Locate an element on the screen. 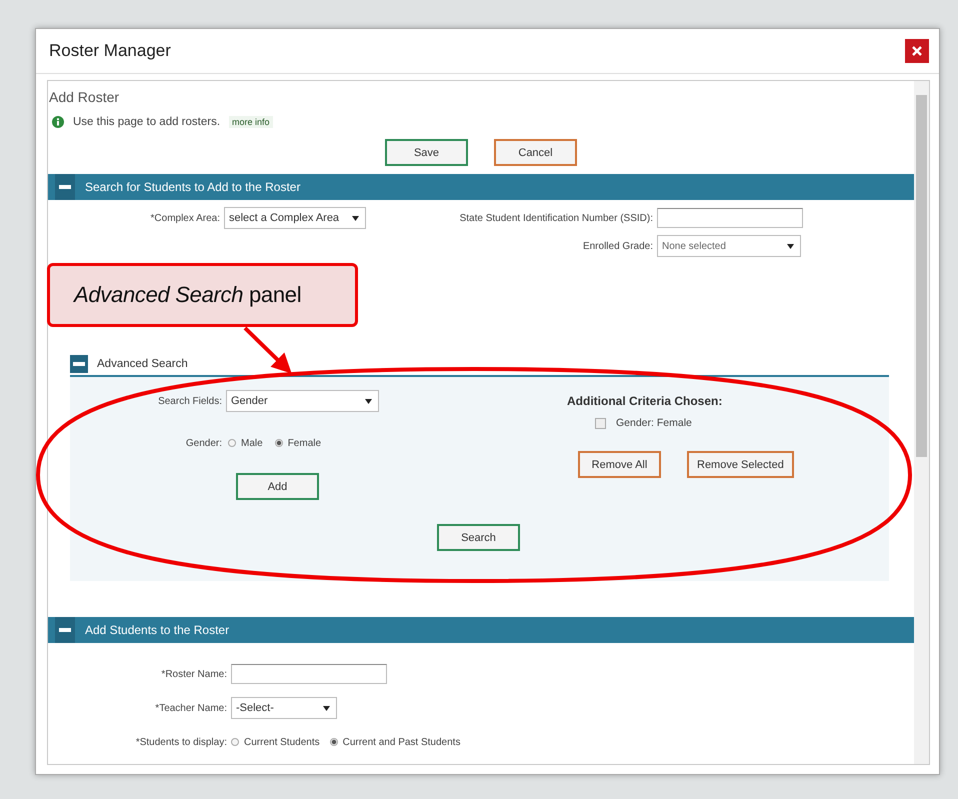  close-button is located at coordinates (917, 51).